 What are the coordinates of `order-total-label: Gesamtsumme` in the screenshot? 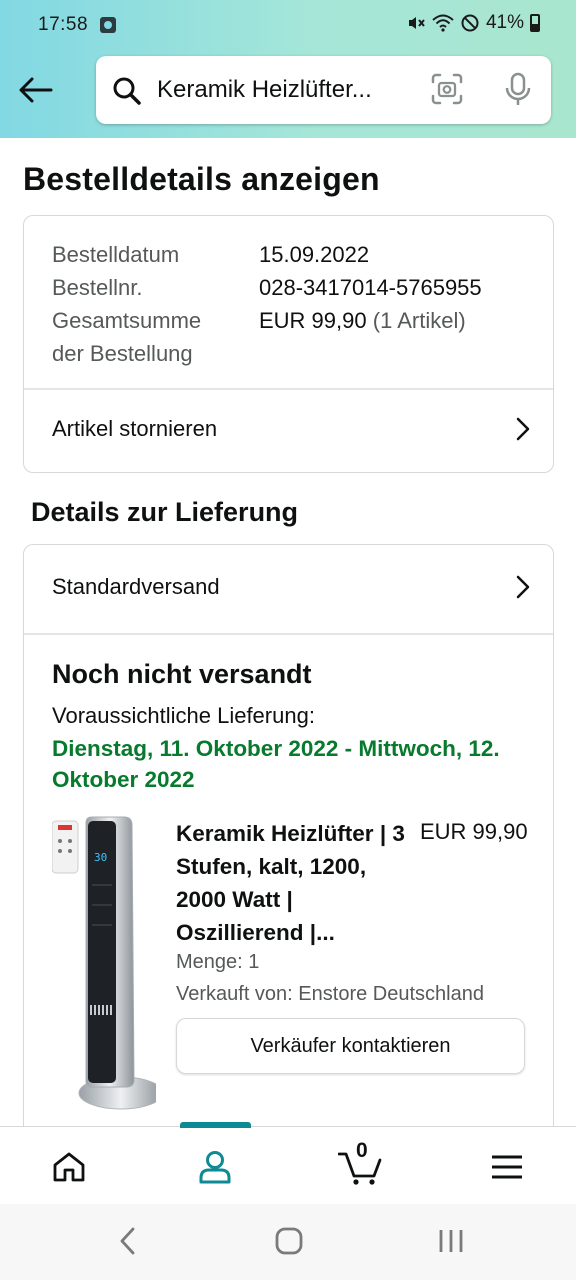 It's located at (127, 320).